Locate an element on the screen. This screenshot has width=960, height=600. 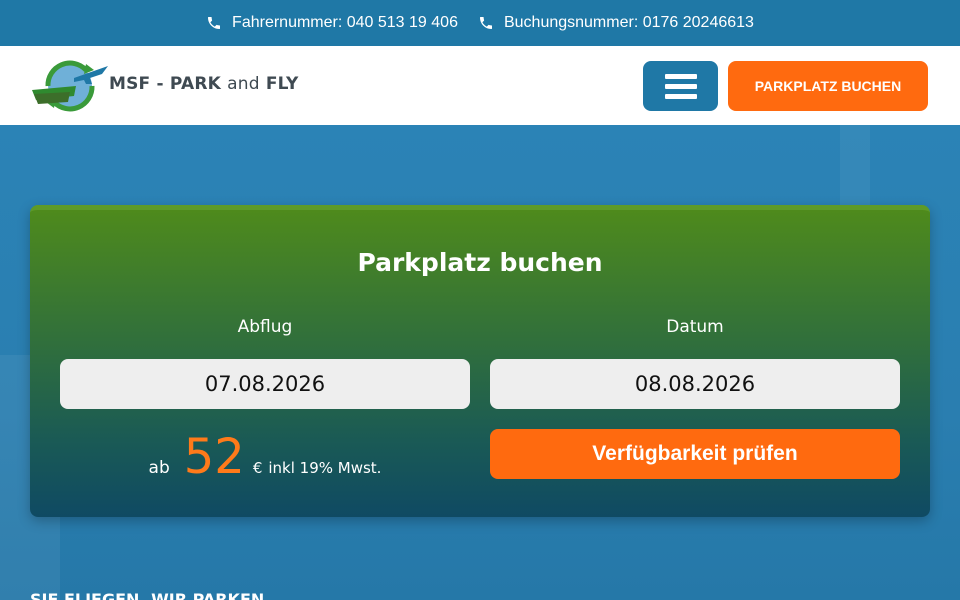
price-amount: 52 is located at coordinates (214, 457).